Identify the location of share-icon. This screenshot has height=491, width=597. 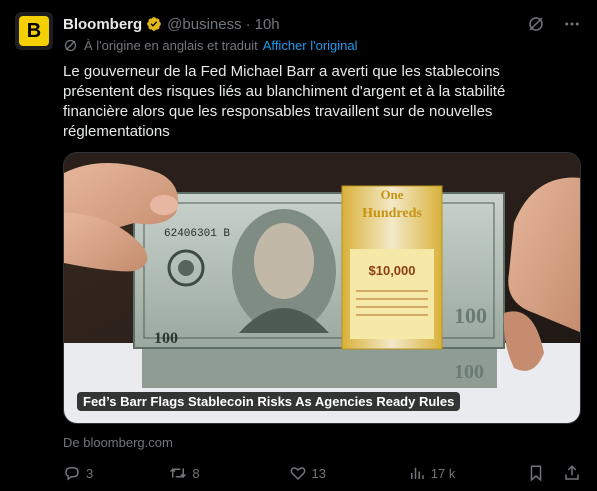
(572, 473).